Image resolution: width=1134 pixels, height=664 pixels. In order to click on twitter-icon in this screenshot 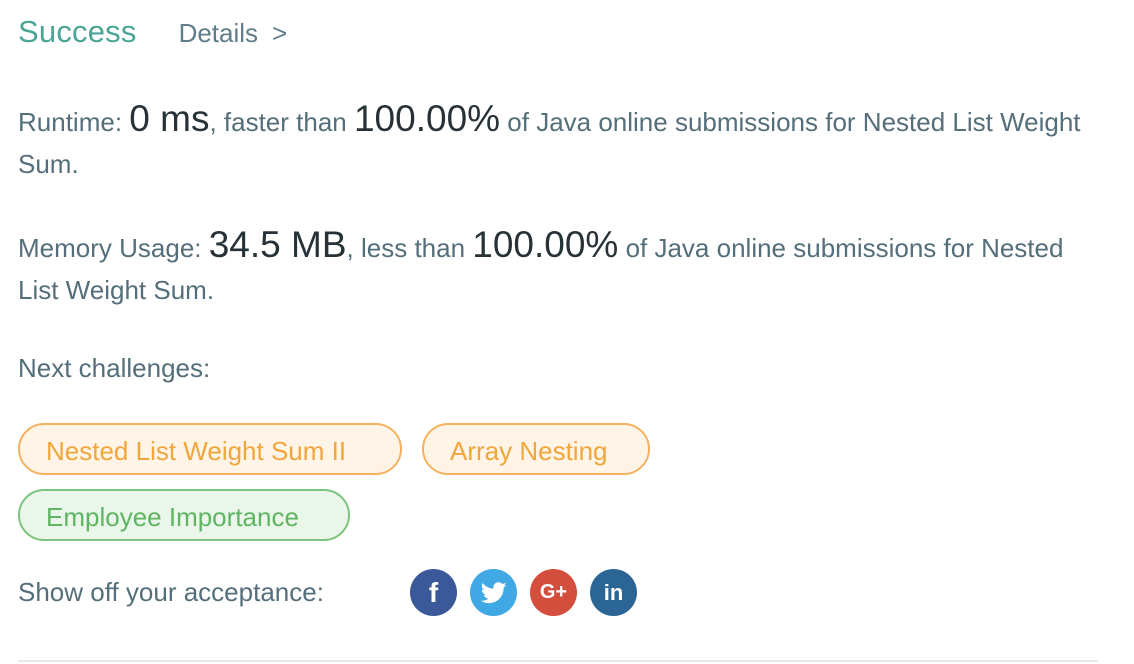, I will do `click(493, 592)`.